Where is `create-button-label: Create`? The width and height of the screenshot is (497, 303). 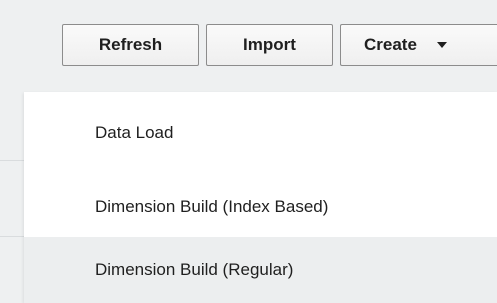
create-button-label: Create is located at coordinates (390, 44).